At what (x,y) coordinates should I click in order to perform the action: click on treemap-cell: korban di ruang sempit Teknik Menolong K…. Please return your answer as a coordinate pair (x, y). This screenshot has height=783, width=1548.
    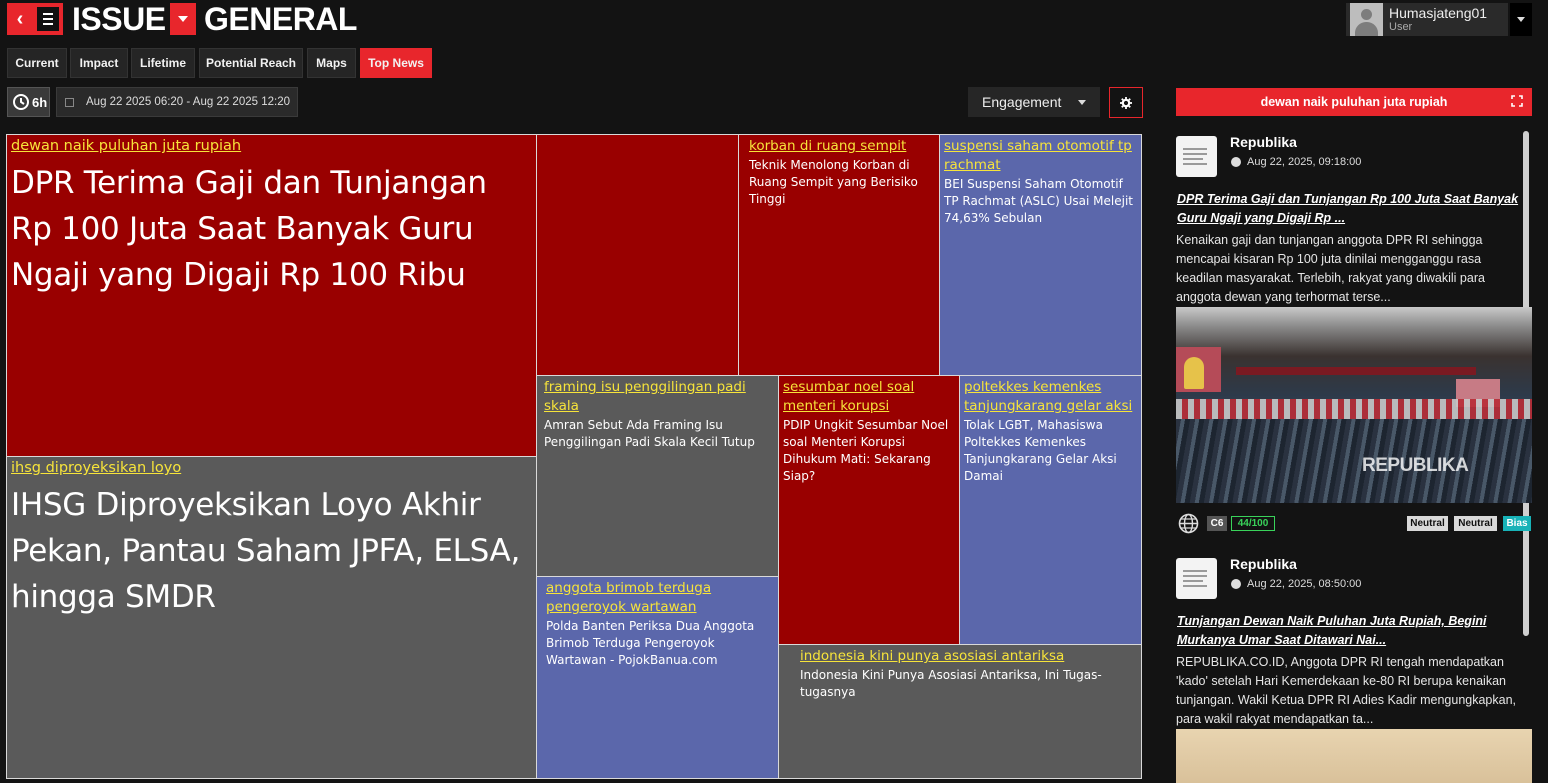
    Looking at the image, I should click on (839, 255).